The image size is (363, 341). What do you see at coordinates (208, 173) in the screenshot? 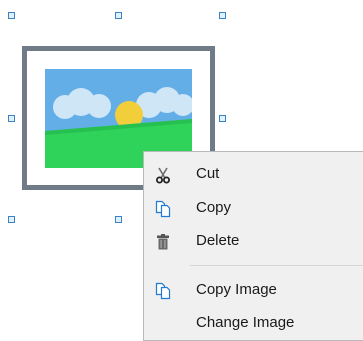
I see `menu-item-label: Cut` at bounding box center [208, 173].